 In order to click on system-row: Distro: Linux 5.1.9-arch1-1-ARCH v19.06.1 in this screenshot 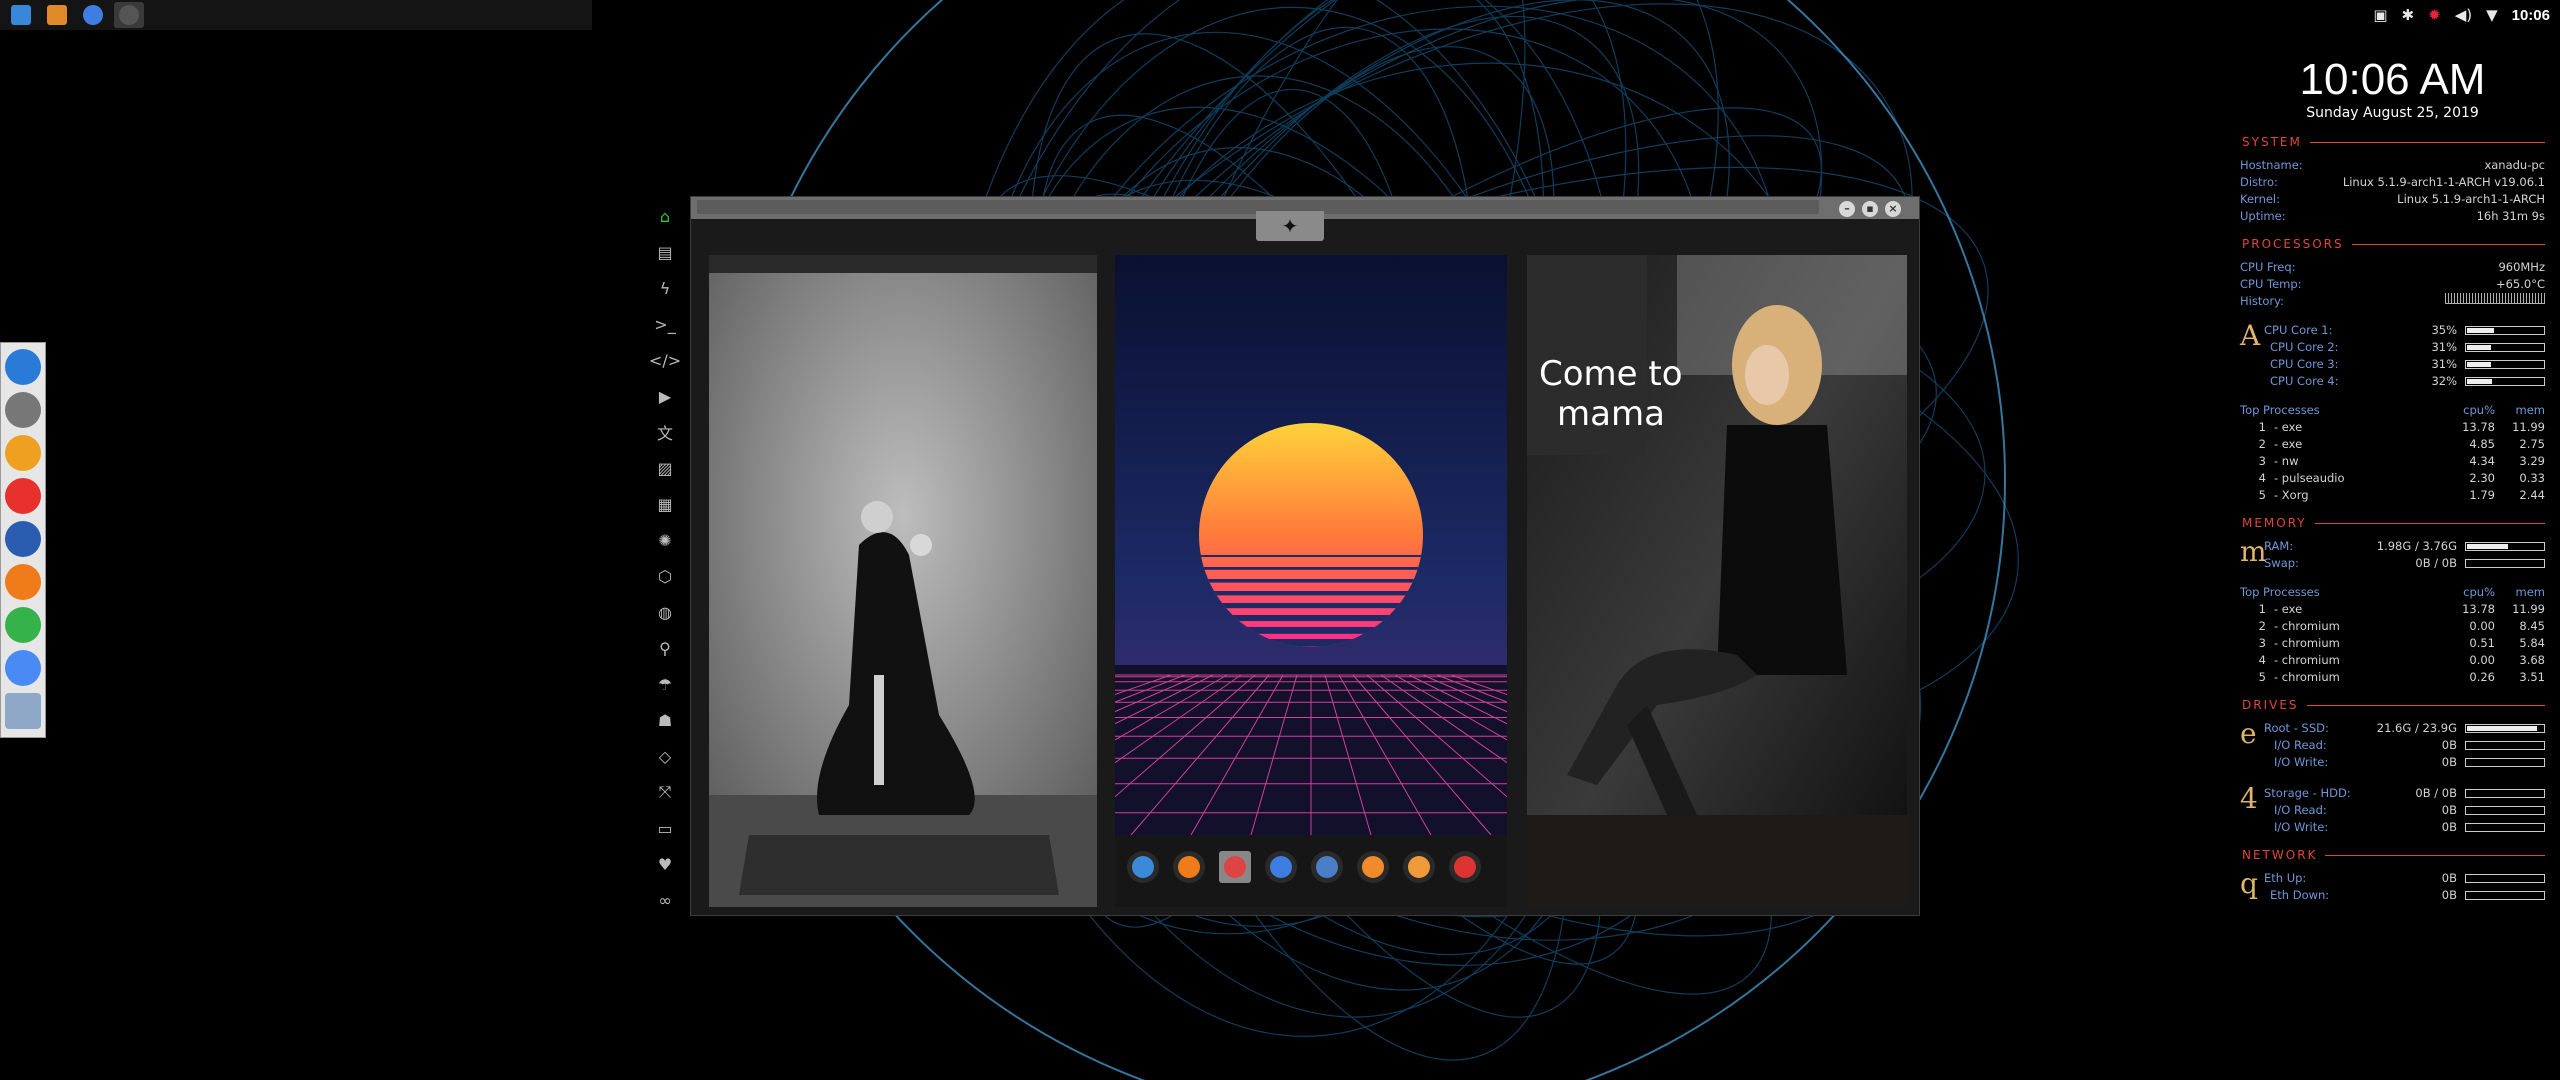, I will do `click(2392, 182)`.